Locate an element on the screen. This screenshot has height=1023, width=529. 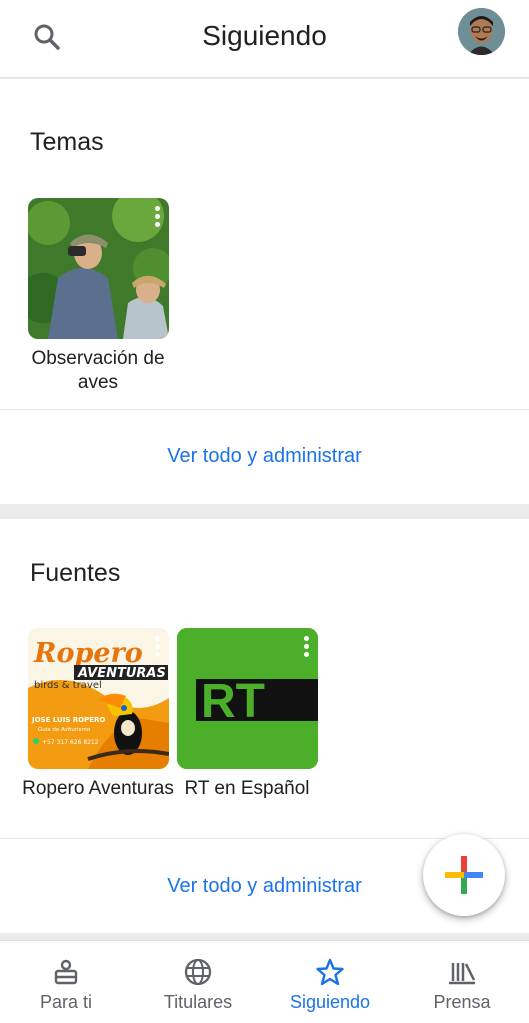
topic-tile-observacion is located at coordinates (98, 268).